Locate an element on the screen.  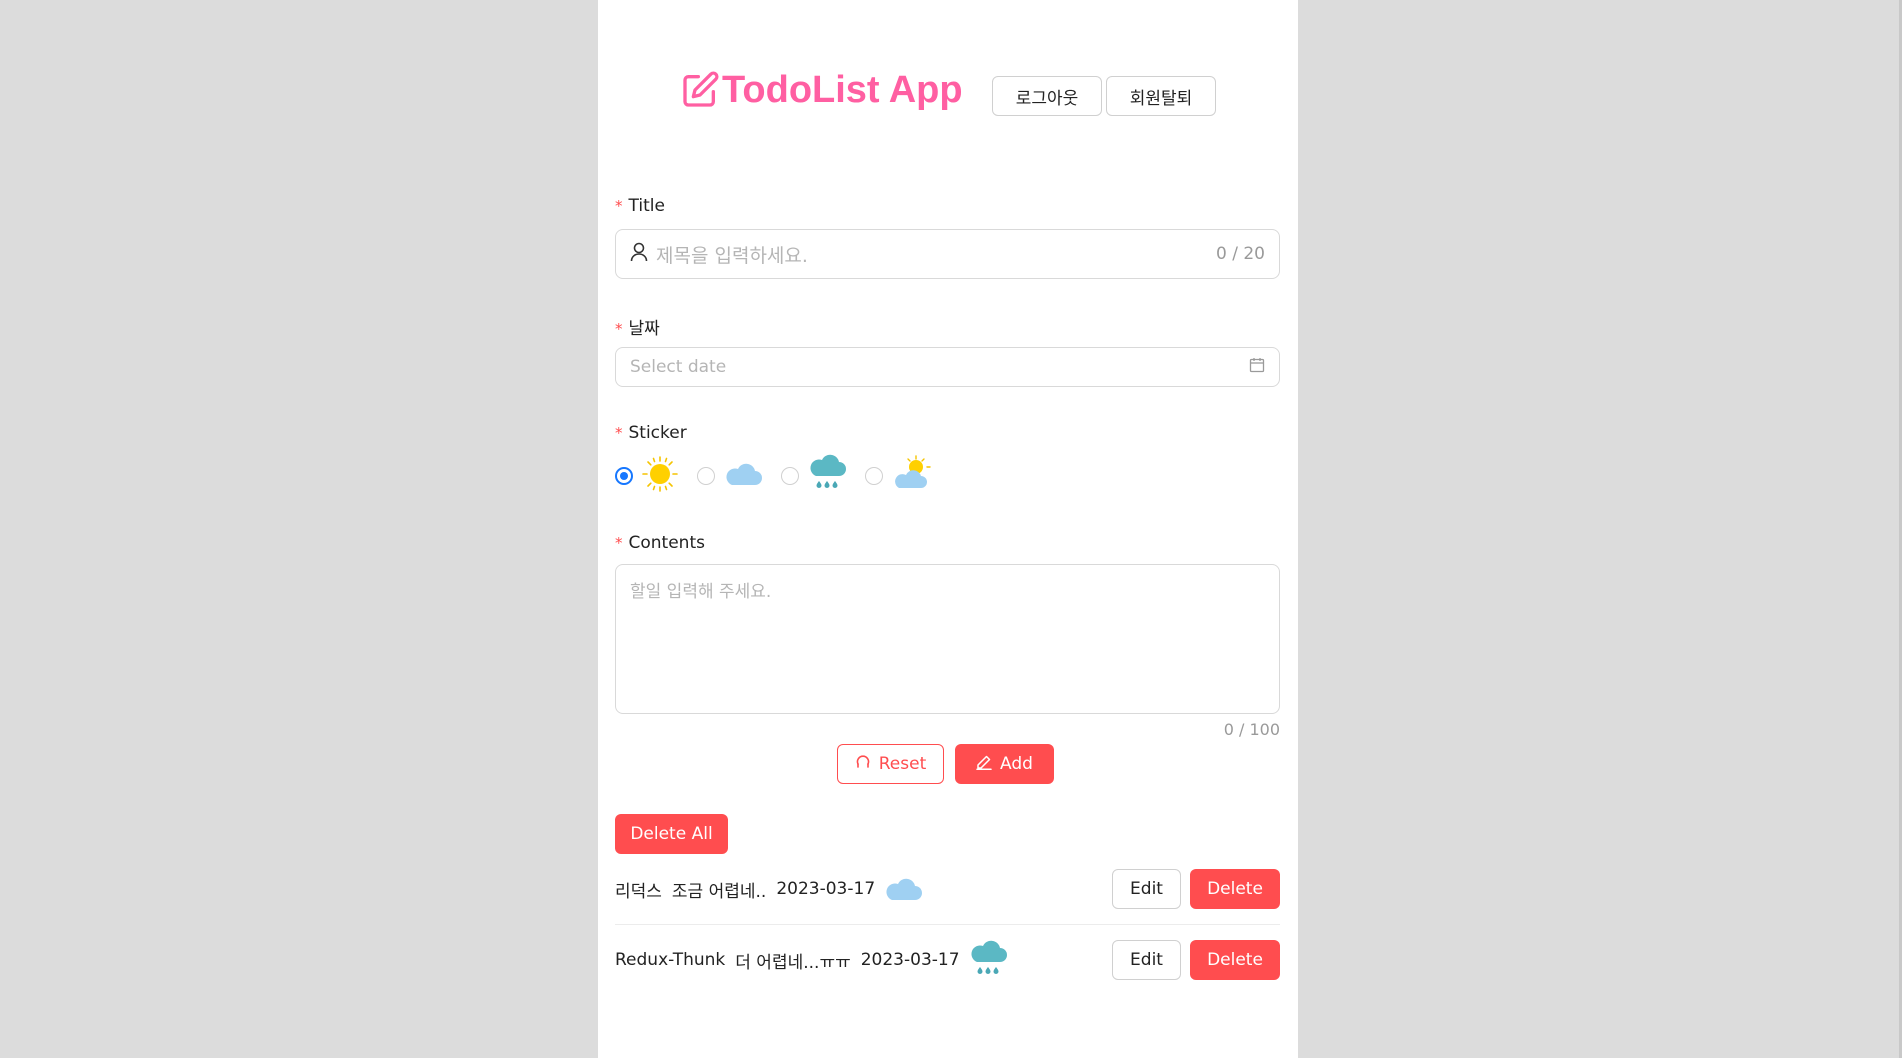
app-title-text: TodoList App is located at coordinates (842, 89).